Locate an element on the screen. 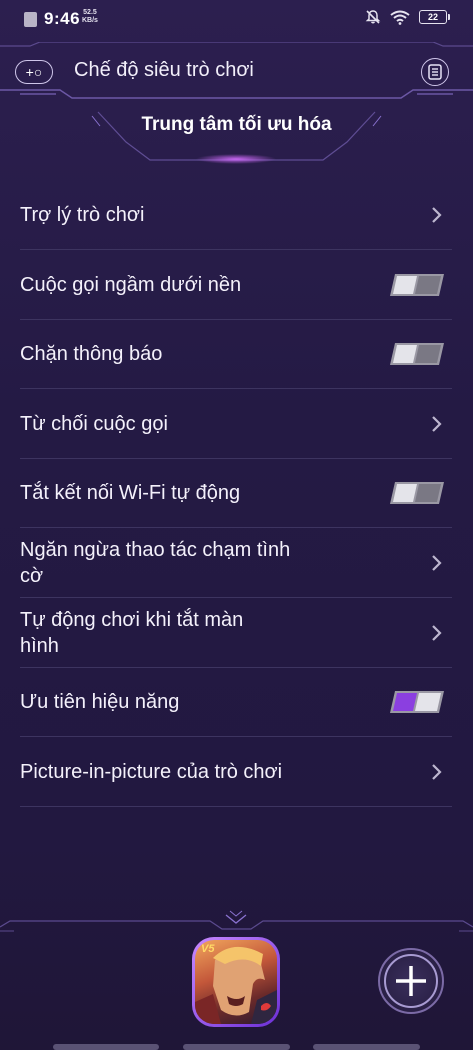  status-icons: 22 is located at coordinates (407, 17).